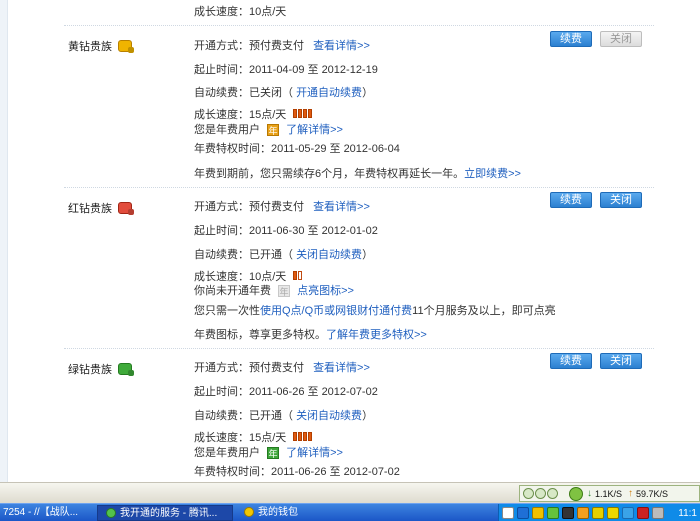 Image resolution: width=700 pixels, height=521 pixels. Describe the element at coordinates (576, 493) in the screenshot. I see `network-icon` at that location.